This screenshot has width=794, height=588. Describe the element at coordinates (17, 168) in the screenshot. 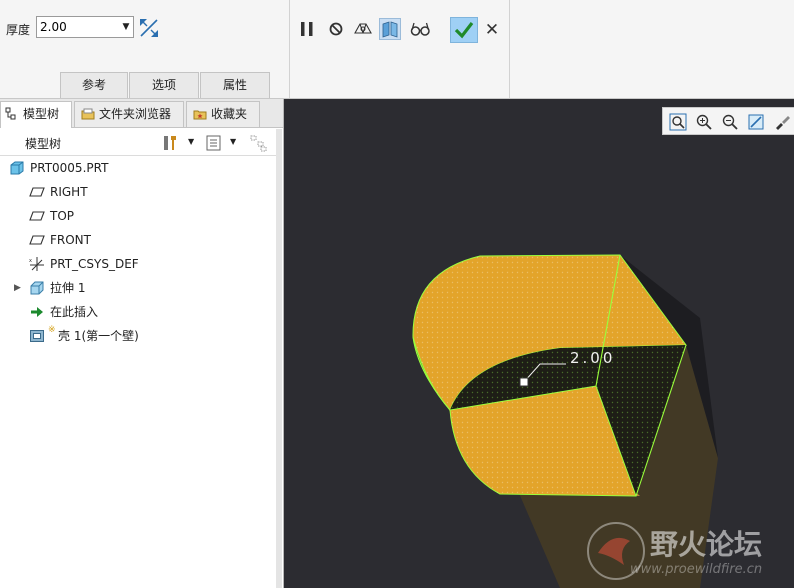

I see `part-icon` at that location.